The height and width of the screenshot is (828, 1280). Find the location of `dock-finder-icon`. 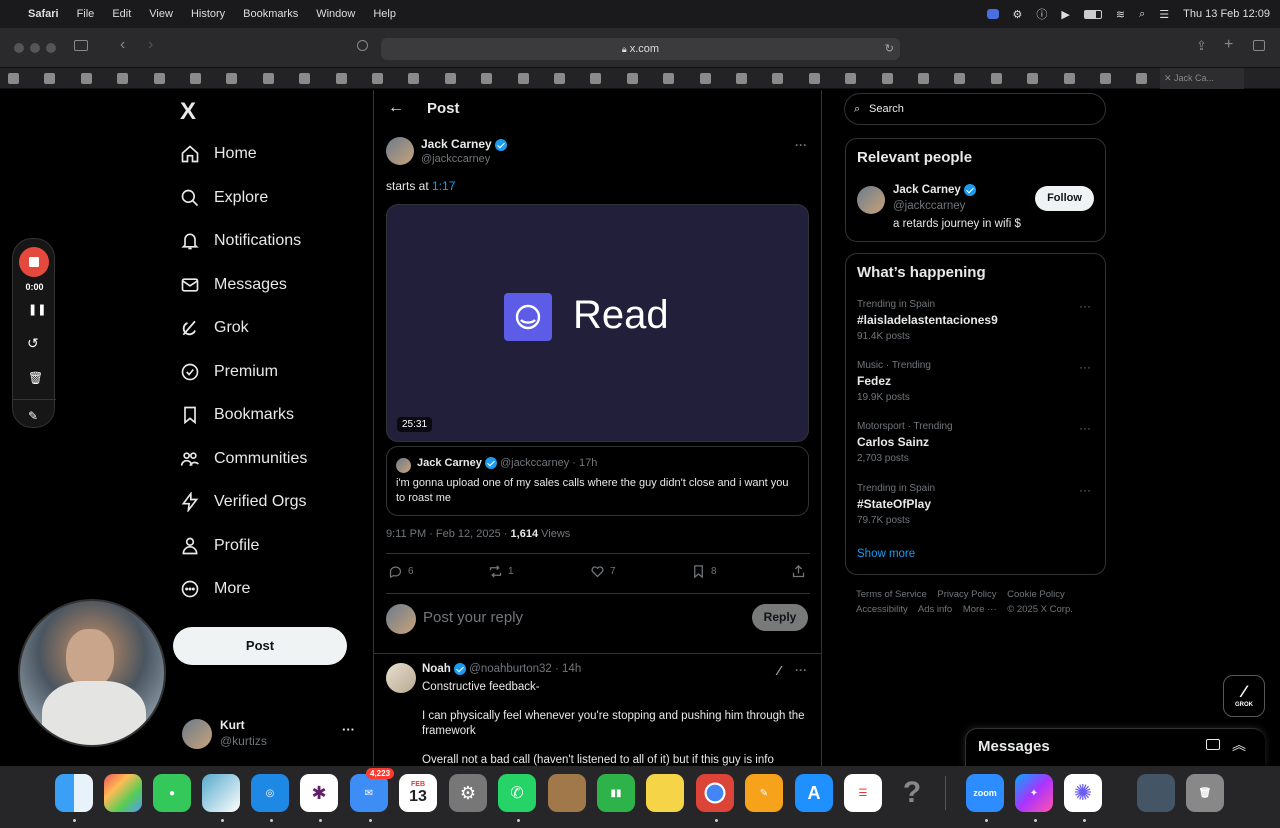

dock-finder-icon is located at coordinates (74, 793).